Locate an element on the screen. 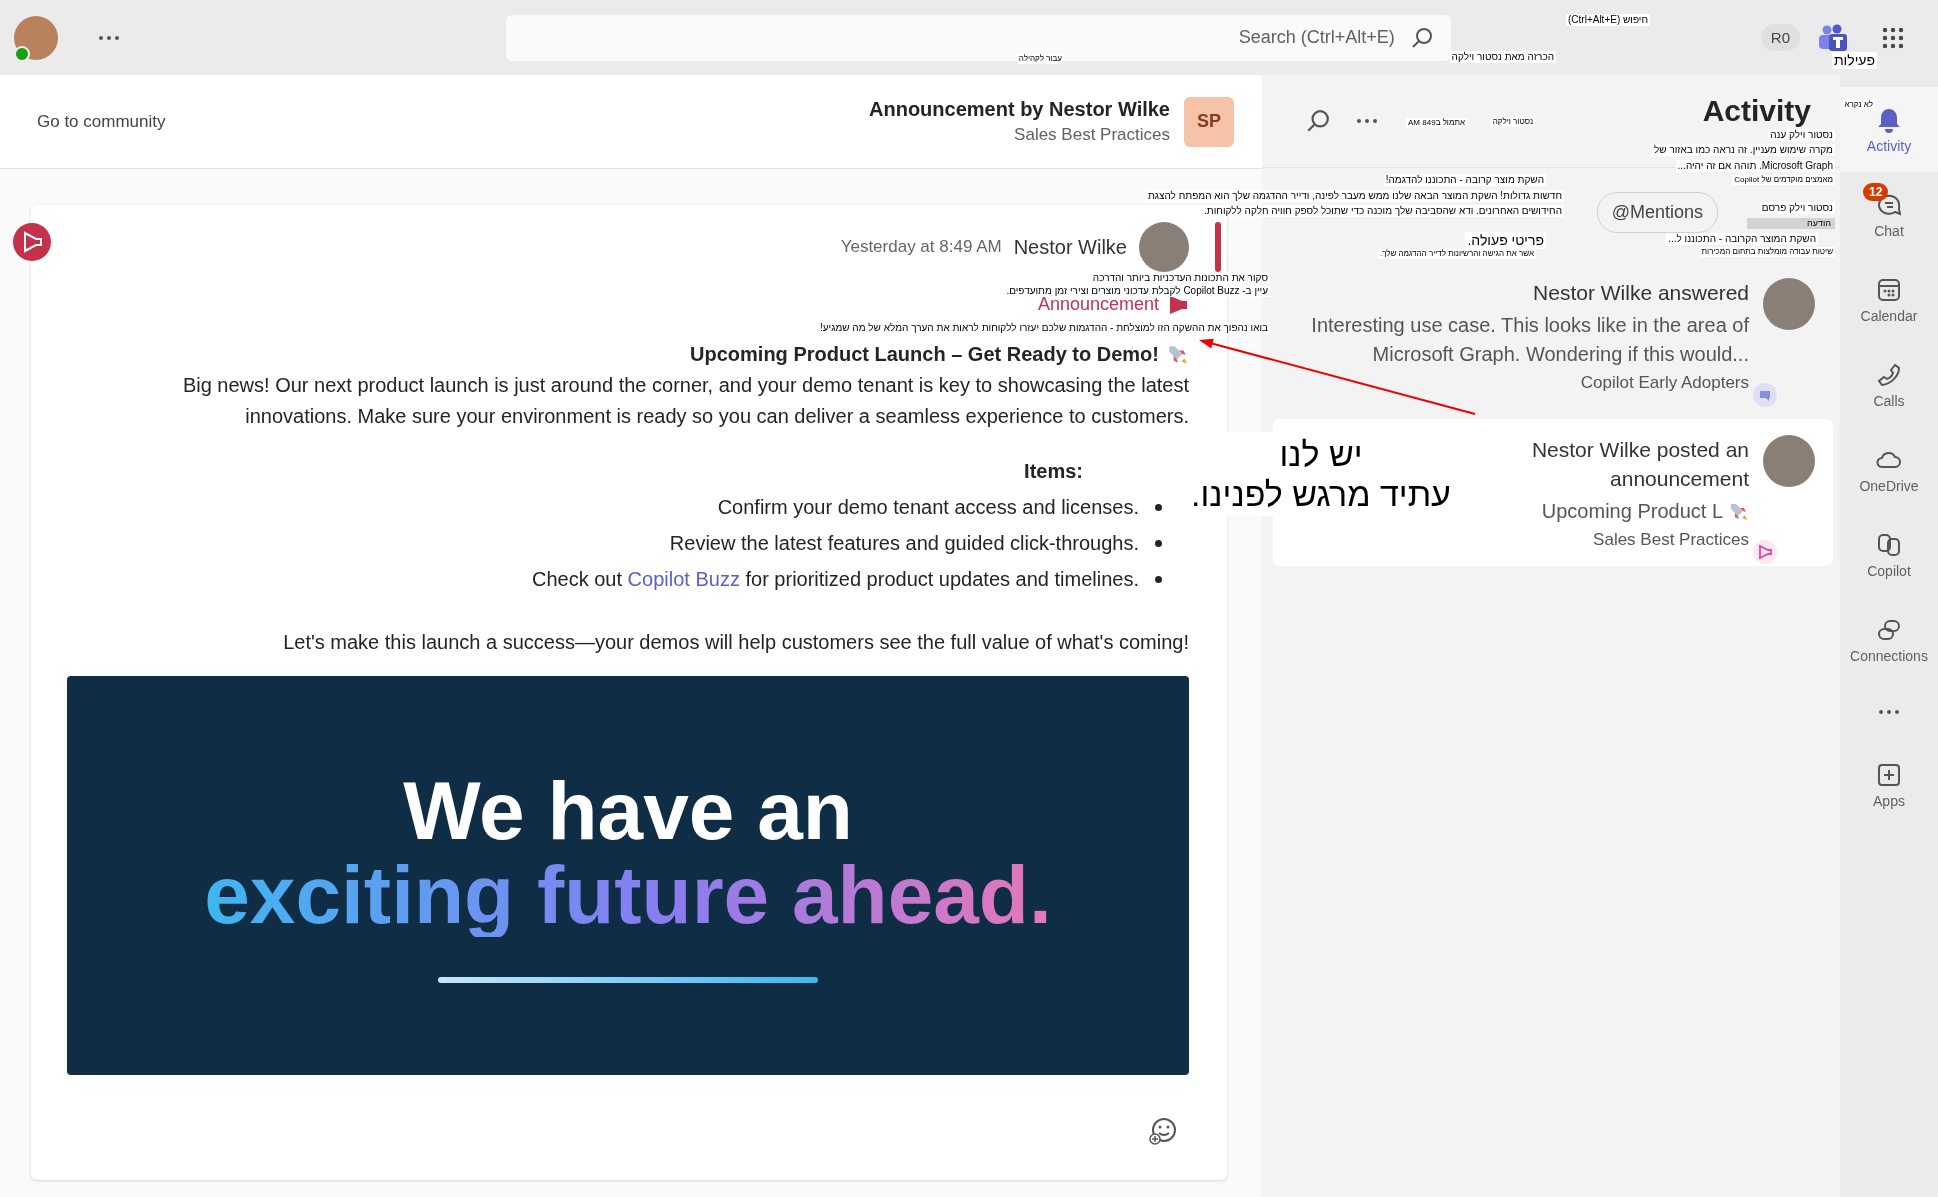 The image size is (1938, 1197). nav-item: Copilot is located at coordinates (1889, 554).